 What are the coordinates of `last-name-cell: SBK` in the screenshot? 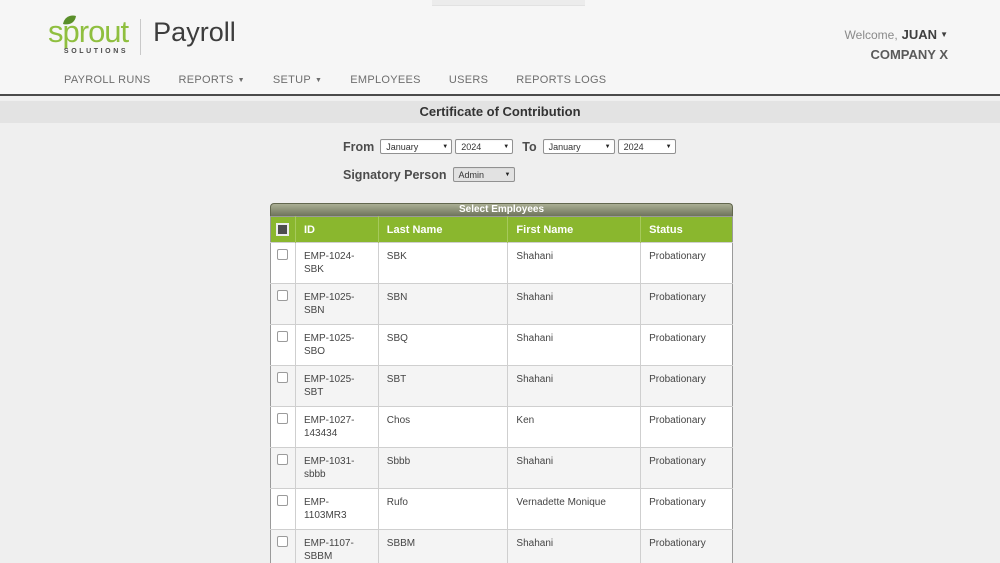 It's located at (442, 263).